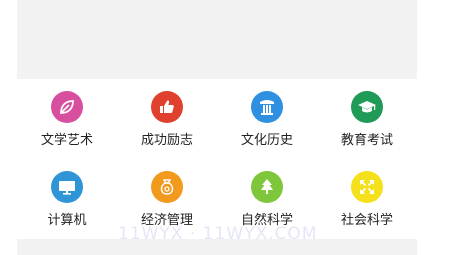  What do you see at coordinates (66, 140) in the screenshot?
I see `category-label: 文学艺术` at bounding box center [66, 140].